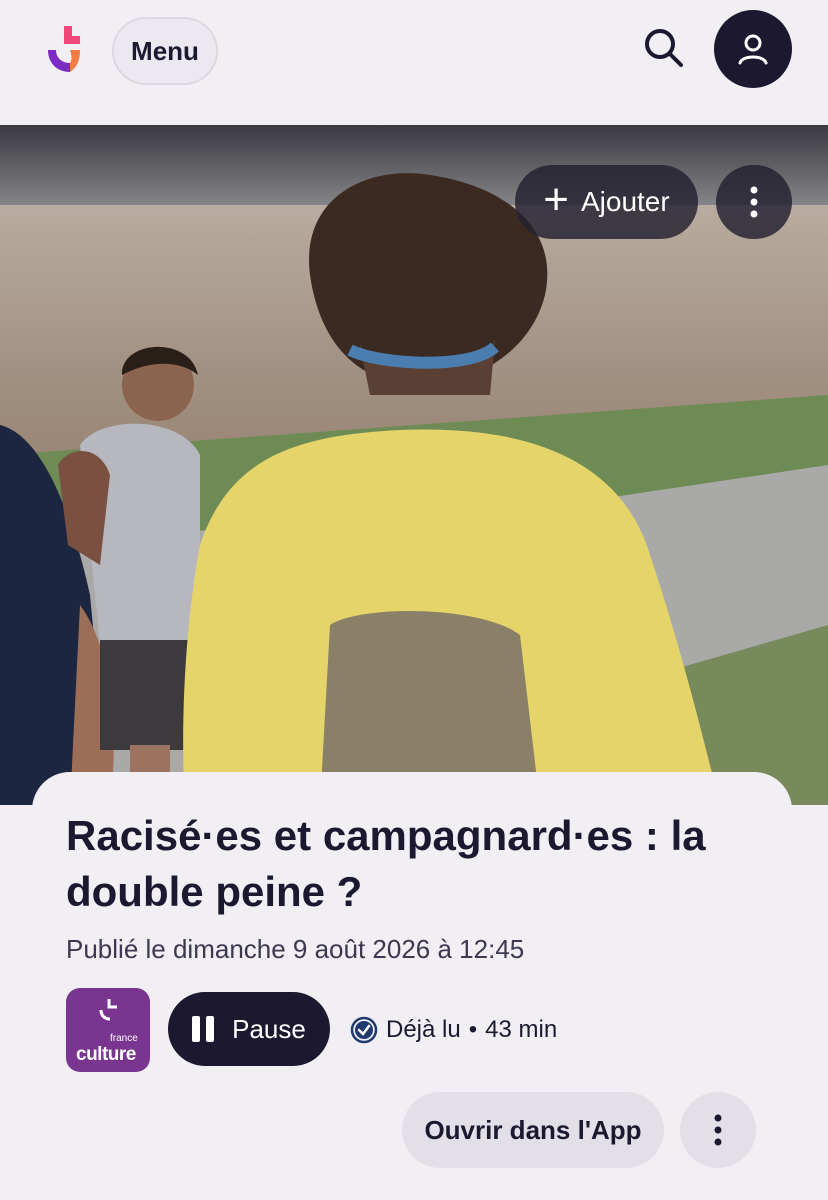  I want to click on search-icon, so click(664, 48).